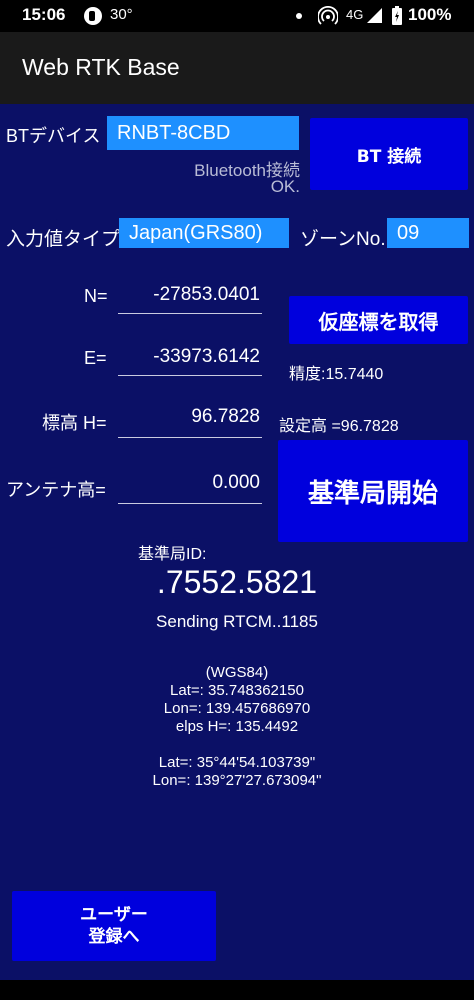  Describe the element at coordinates (56, 490) in the screenshot. I see `antenna-label: アンテナ高=` at that location.